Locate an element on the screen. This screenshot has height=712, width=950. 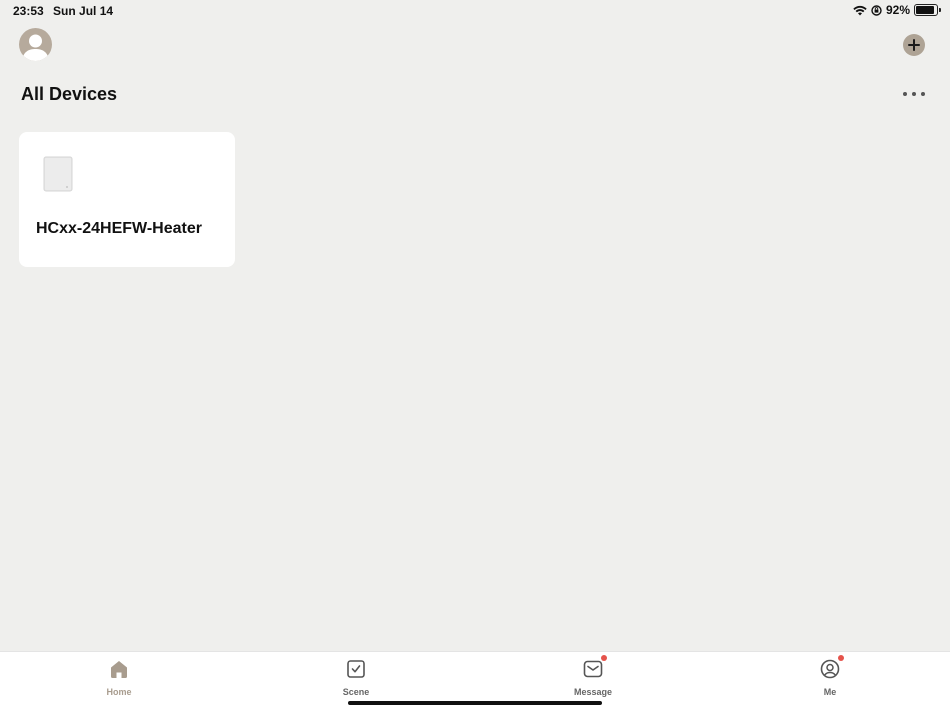
checkbox-icon is located at coordinates (356, 669).